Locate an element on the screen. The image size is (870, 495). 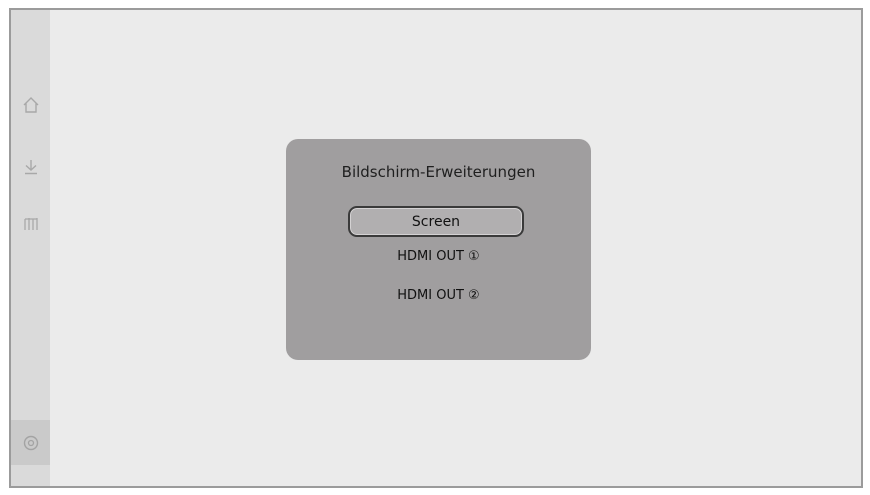
download-icon is located at coordinates (30, 167).